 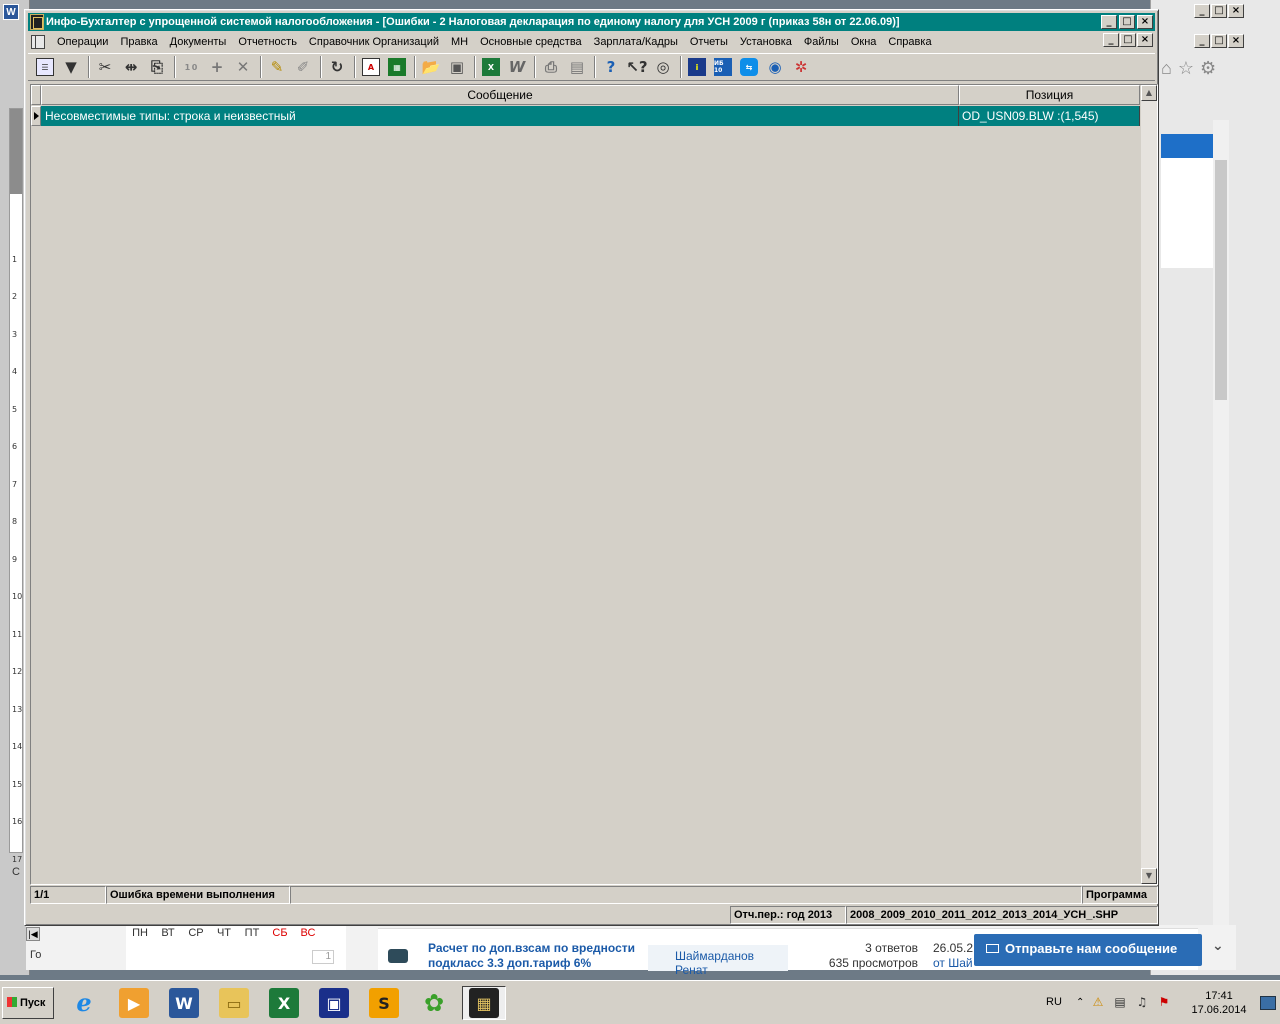 I want to click on media-player-icon: ▶, so click(x=134, y=1003).